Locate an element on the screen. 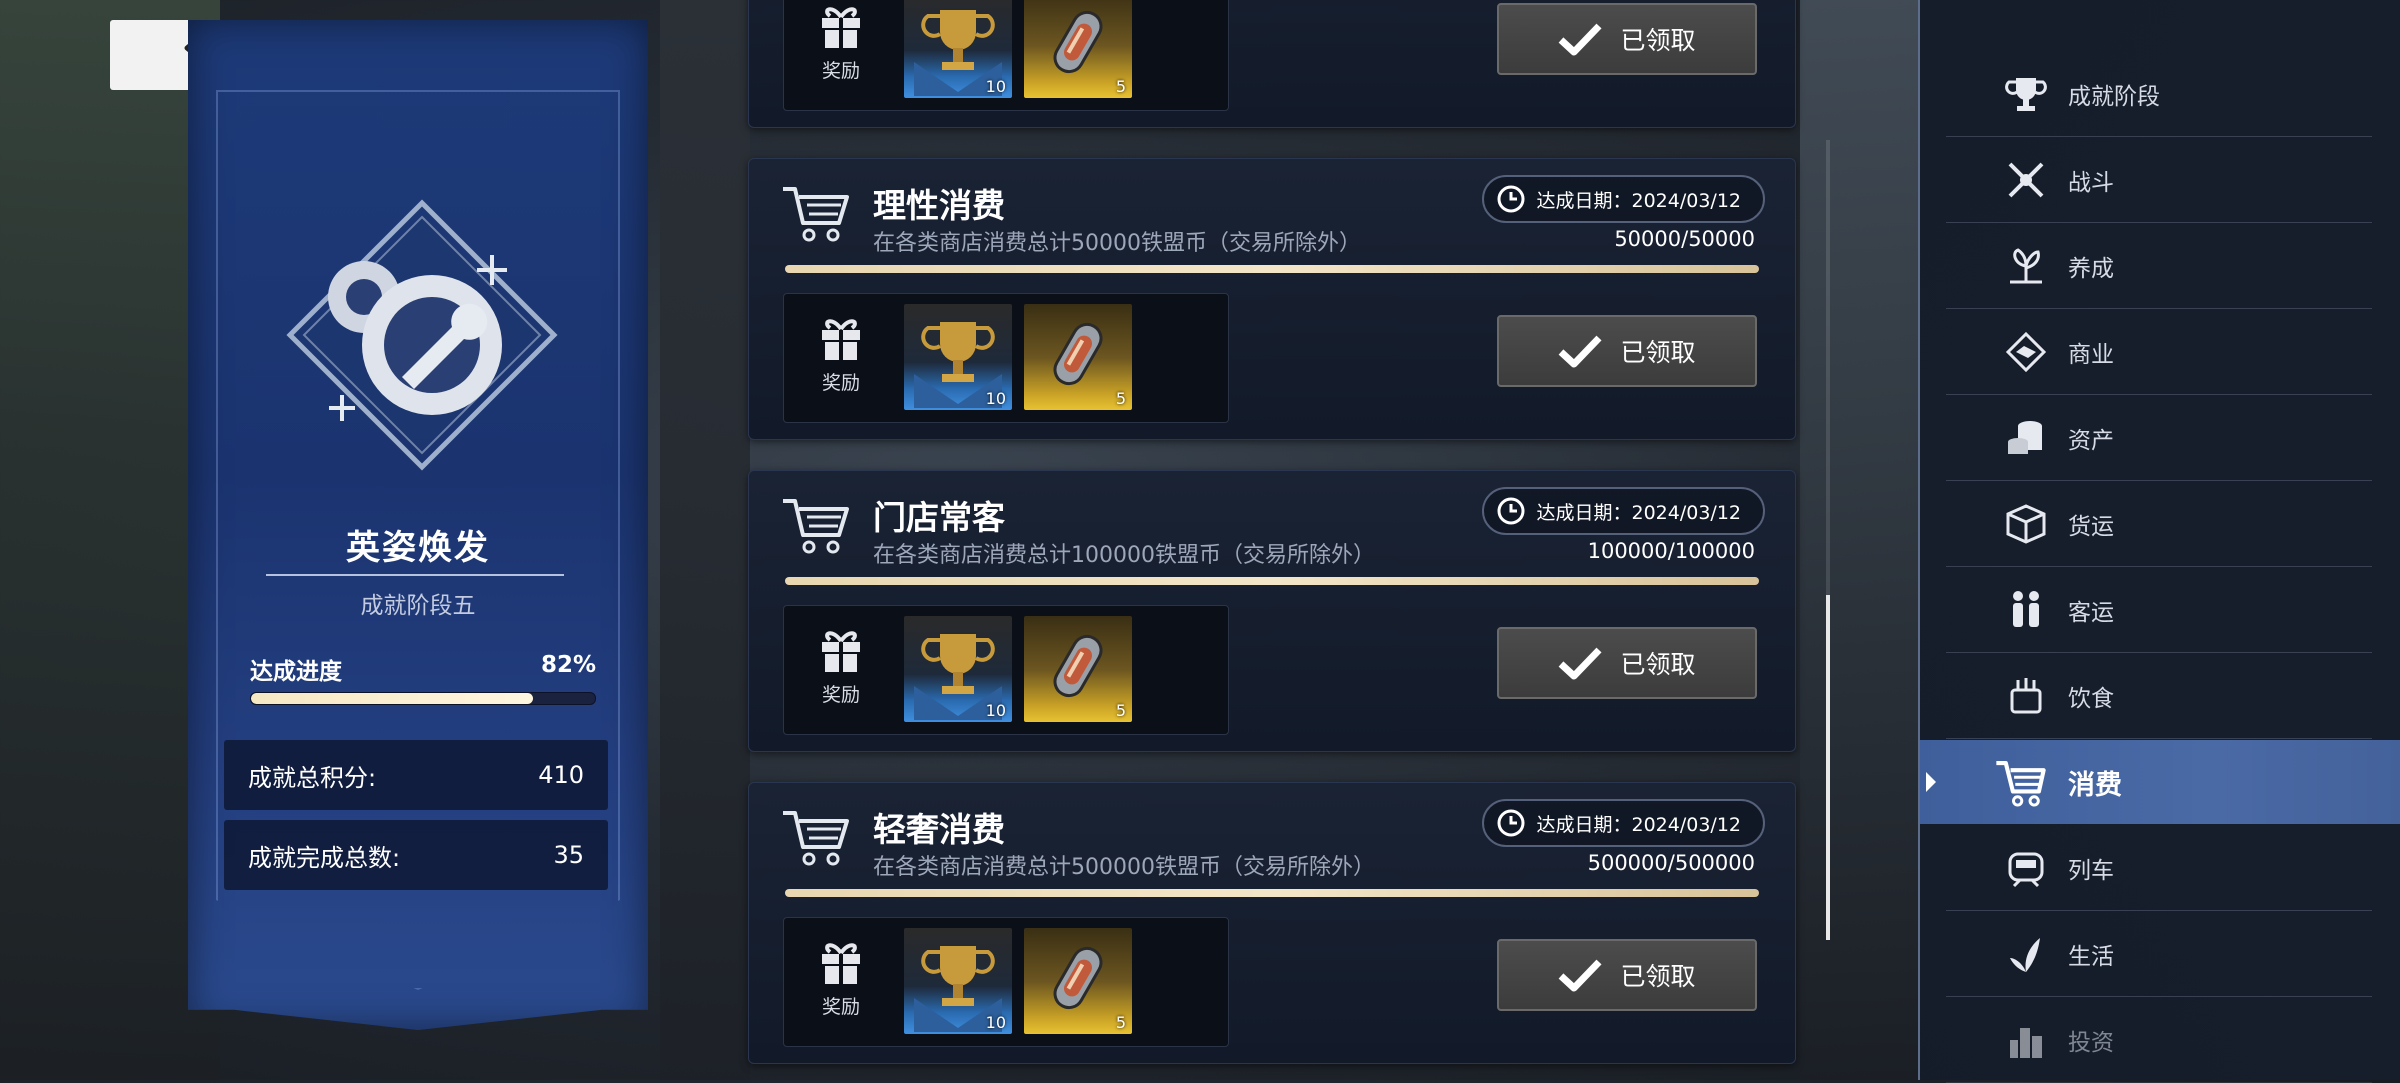 The height and width of the screenshot is (1083, 2400). nav-item-food: 饮食 is located at coordinates (2159, 696).